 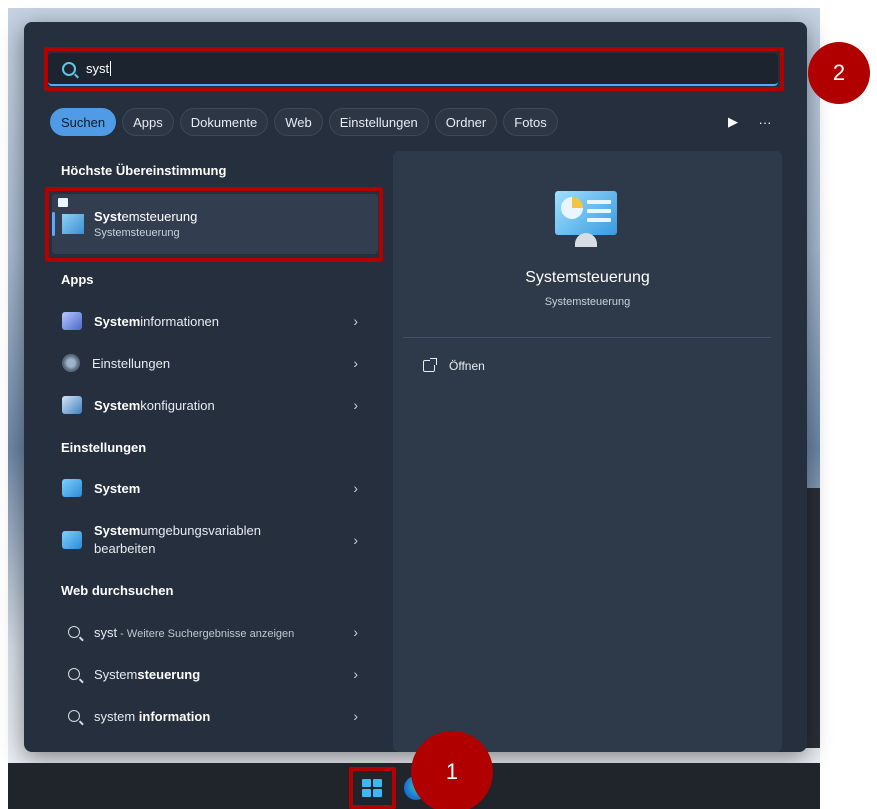 What do you see at coordinates (53, 224) in the screenshot?
I see `selection-accent` at bounding box center [53, 224].